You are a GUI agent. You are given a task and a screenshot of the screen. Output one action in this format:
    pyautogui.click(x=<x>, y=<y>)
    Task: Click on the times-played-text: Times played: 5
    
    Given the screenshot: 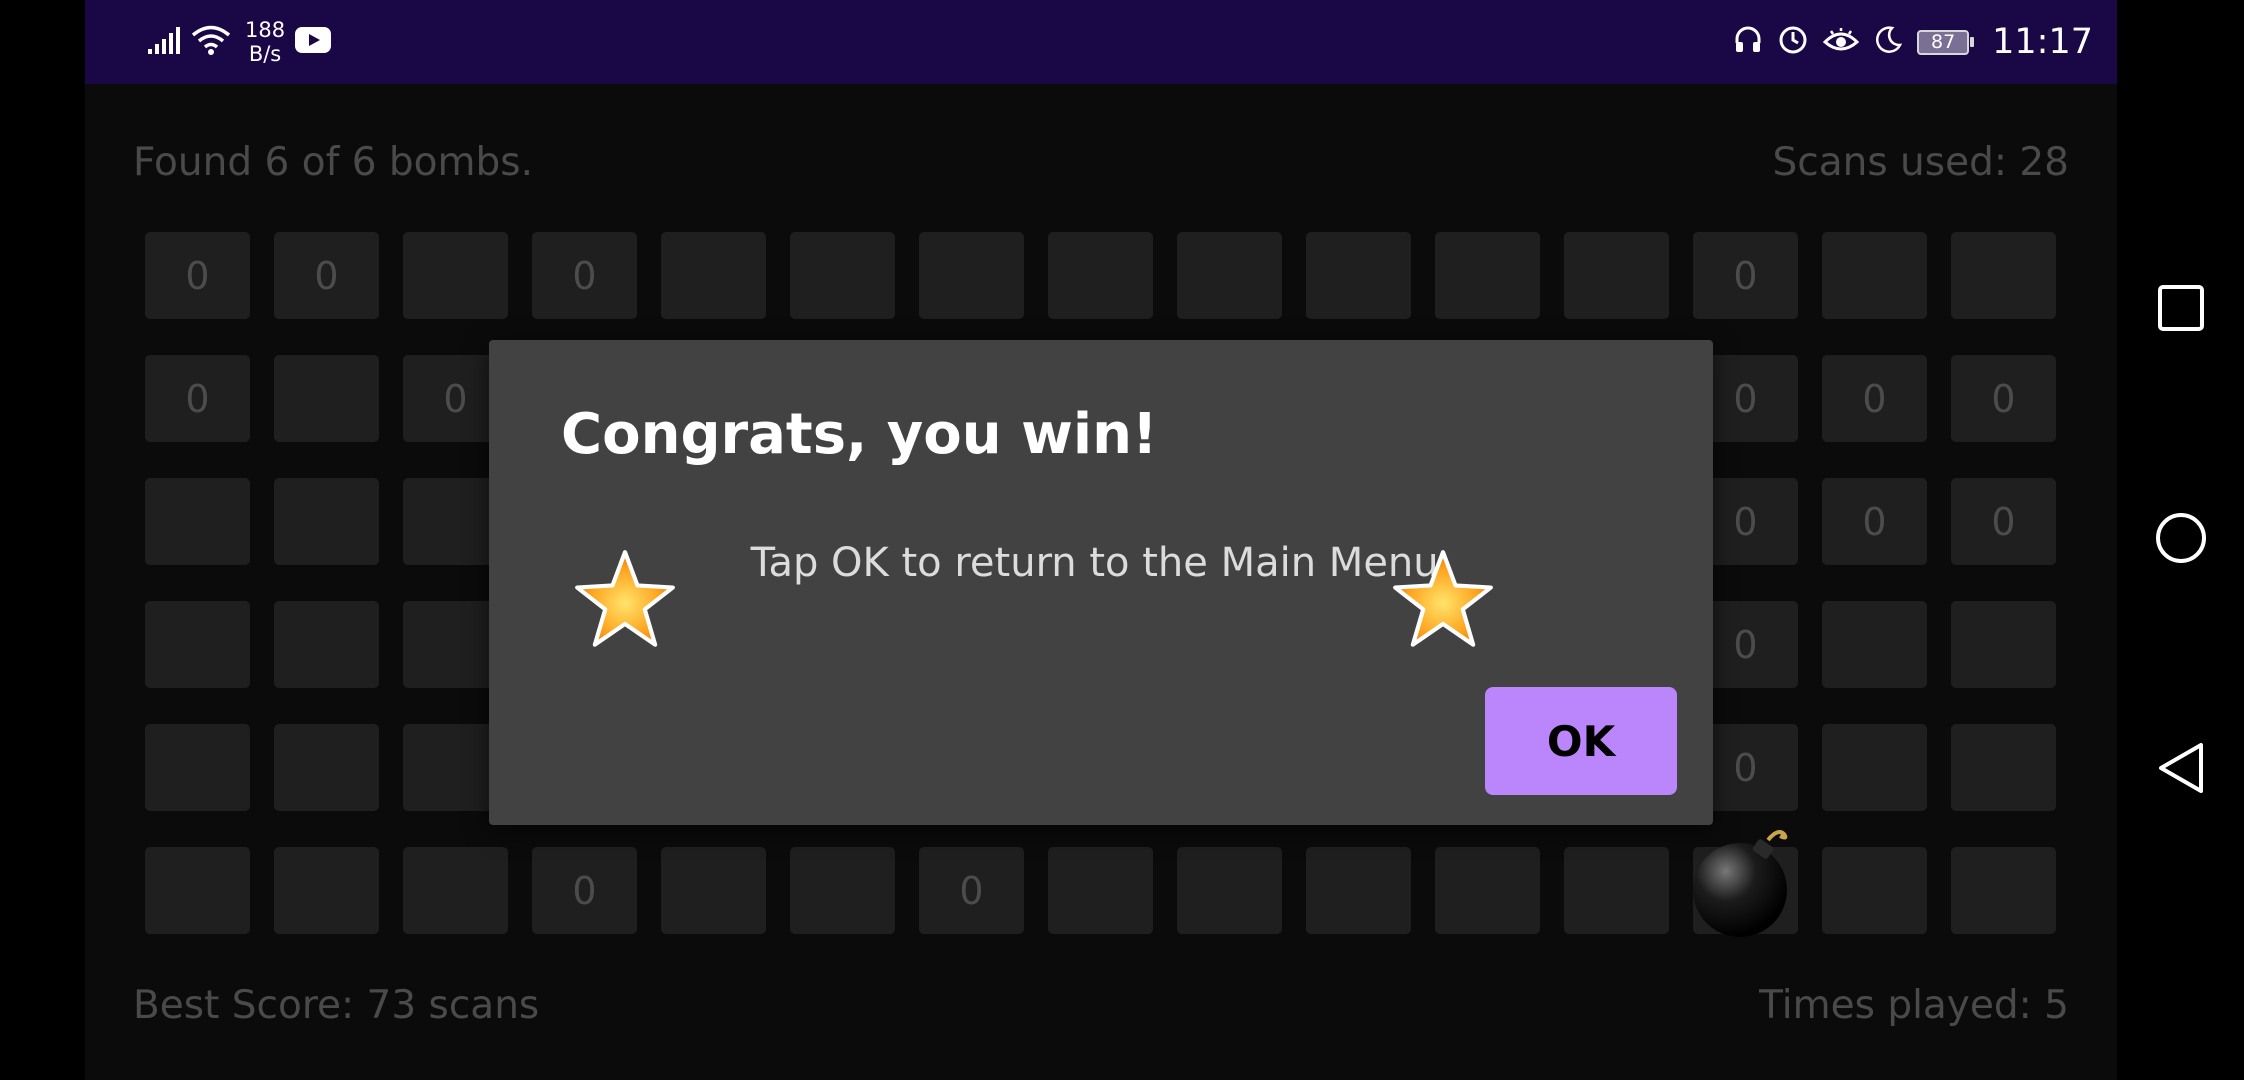 What is the action you would take?
    pyautogui.click(x=1914, y=1005)
    